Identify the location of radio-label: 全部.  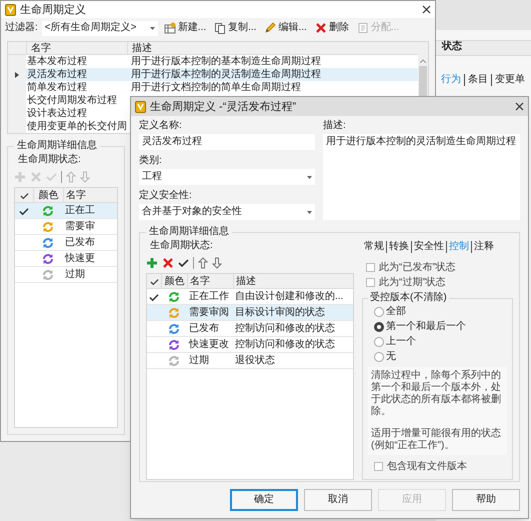
(396, 312).